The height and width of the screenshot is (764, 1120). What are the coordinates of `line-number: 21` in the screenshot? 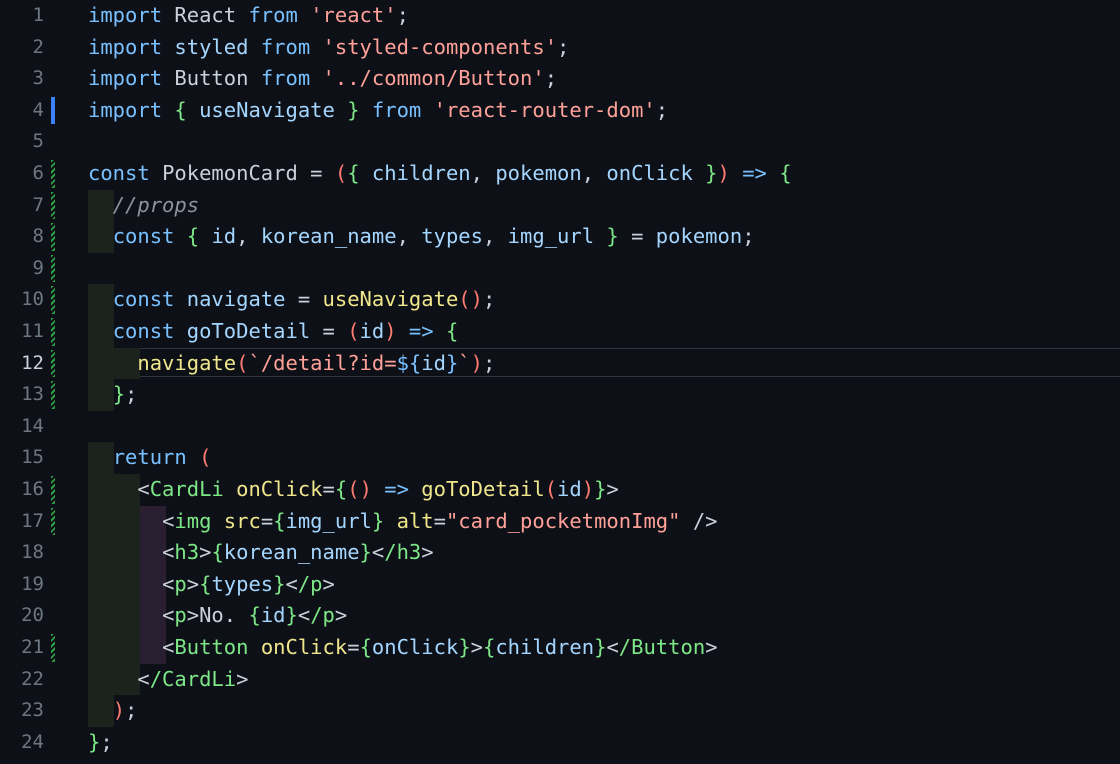 It's located at (32, 647).